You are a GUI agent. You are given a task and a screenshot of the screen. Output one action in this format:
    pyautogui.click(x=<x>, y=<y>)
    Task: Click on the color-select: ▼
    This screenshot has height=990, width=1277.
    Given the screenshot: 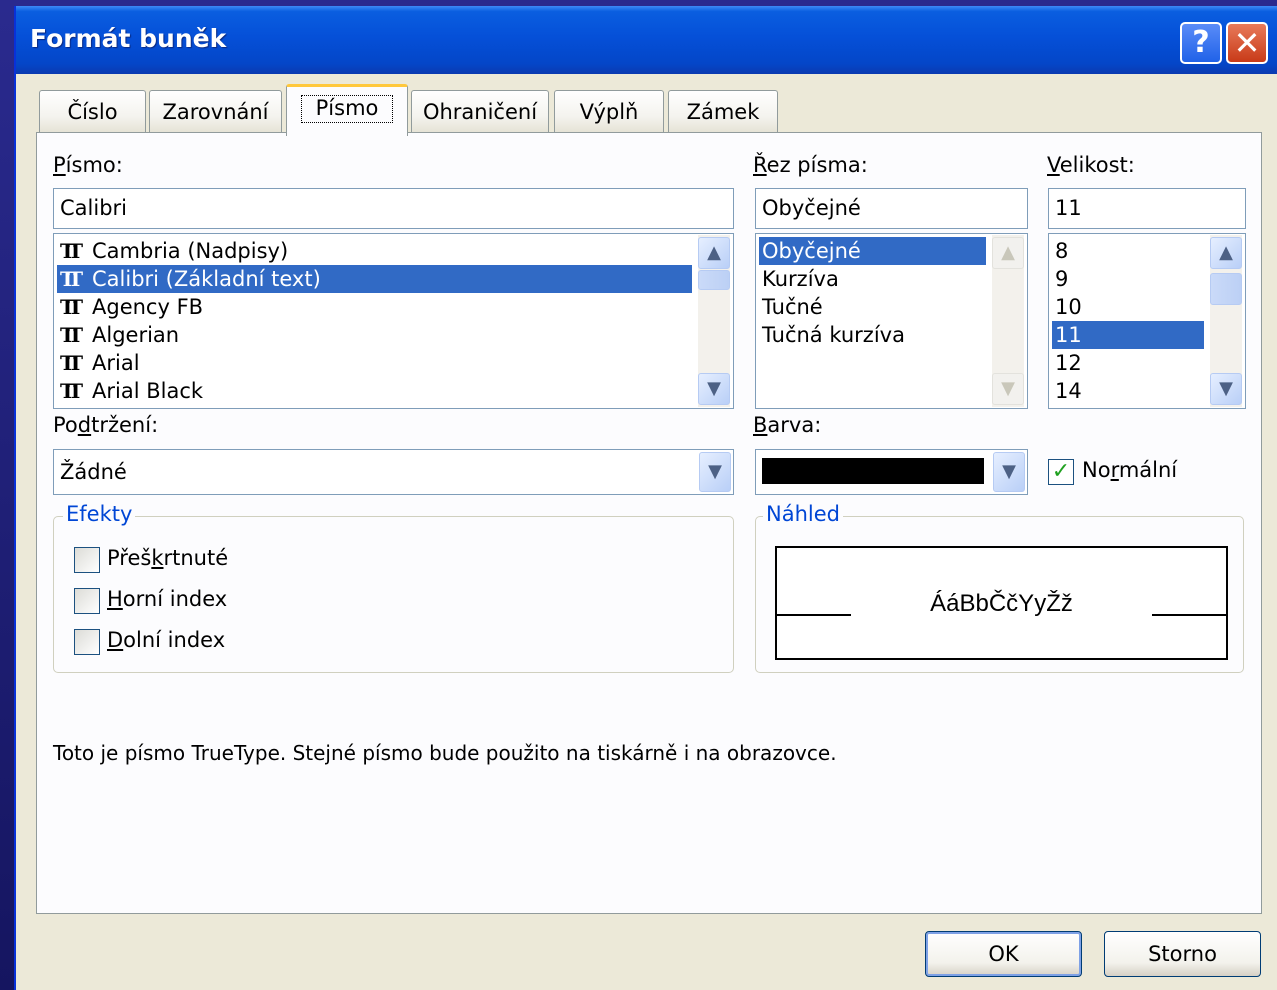 What is the action you would take?
    pyautogui.click(x=891, y=472)
    